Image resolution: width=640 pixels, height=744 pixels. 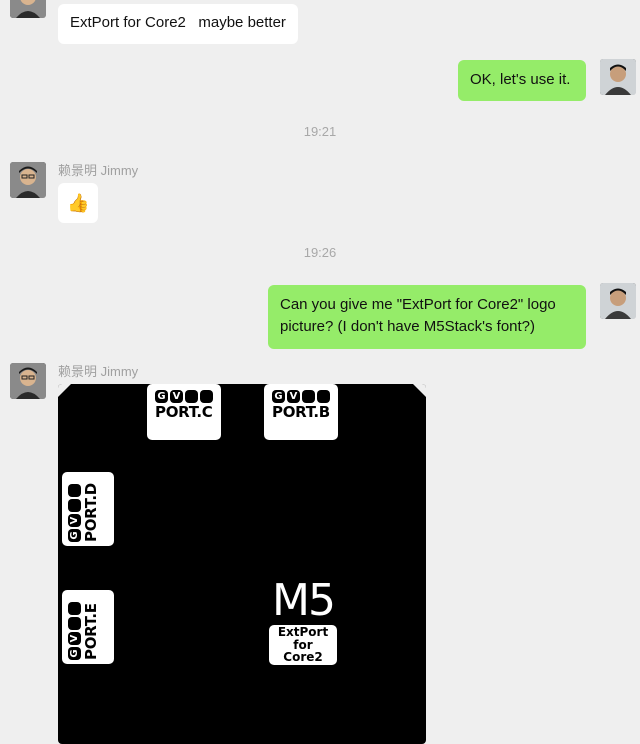 What do you see at coordinates (304, 600) in the screenshot?
I see `m5-logo-text: M5` at bounding box center [304, 600].